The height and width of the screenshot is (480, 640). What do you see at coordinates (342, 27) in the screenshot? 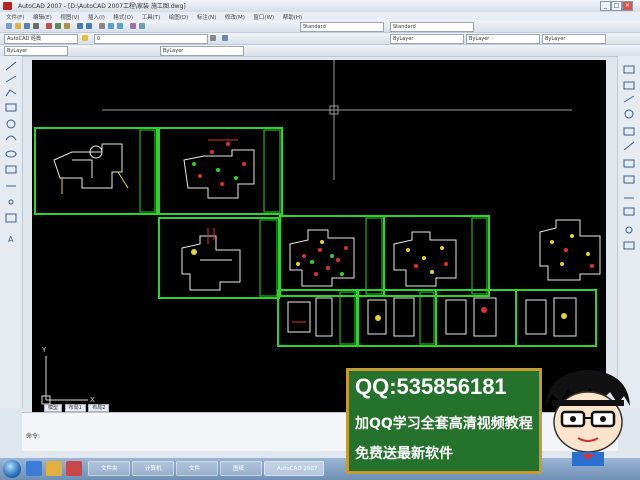
I see `text-style-select: Standard` at bounding box center [342, 27].